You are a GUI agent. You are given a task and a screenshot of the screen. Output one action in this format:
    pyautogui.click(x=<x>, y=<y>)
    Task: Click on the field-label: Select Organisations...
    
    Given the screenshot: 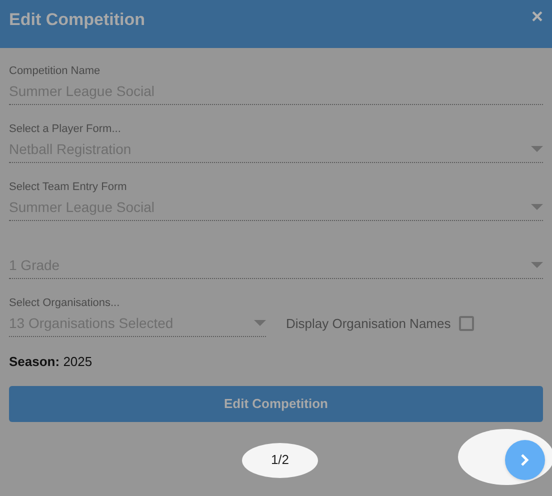 What is the action you would take?
    pyautogui.click(x=65, y=303)
    